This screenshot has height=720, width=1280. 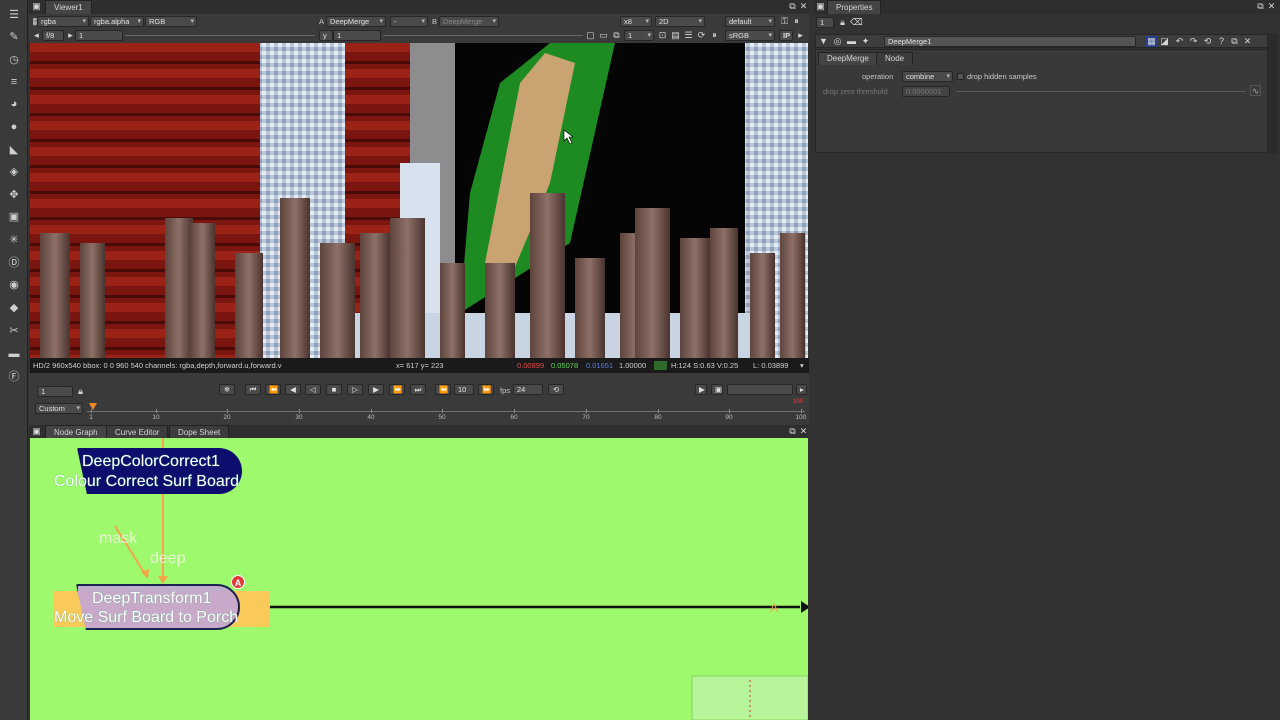 I want to click on max-panels-field: 1, so click(x=825, y=22).